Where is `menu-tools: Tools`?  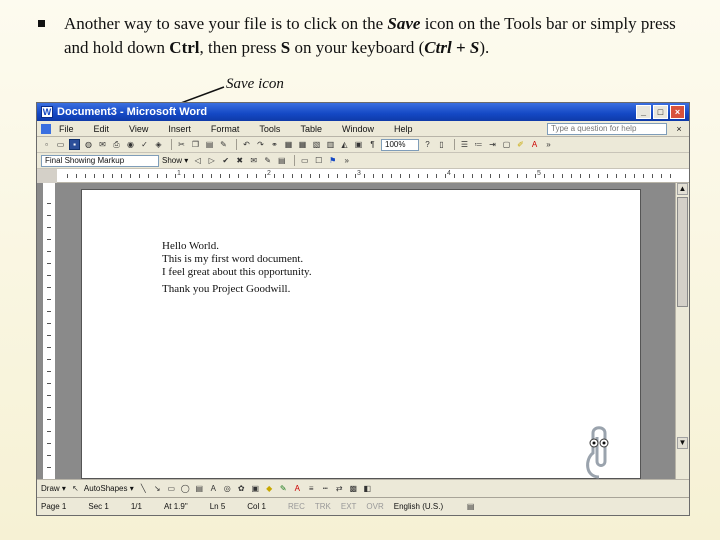 menu-tools: Tools is located at coordinates (269, 129).